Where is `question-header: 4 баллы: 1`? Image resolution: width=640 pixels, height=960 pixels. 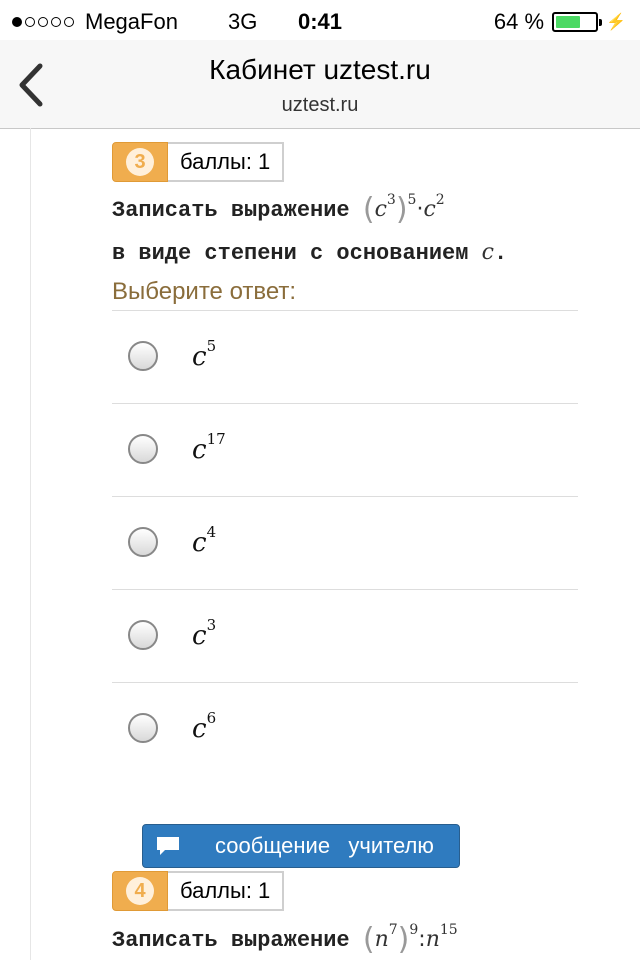 question-header: 4 баллы: 1 is located at coordinates (198, 891).